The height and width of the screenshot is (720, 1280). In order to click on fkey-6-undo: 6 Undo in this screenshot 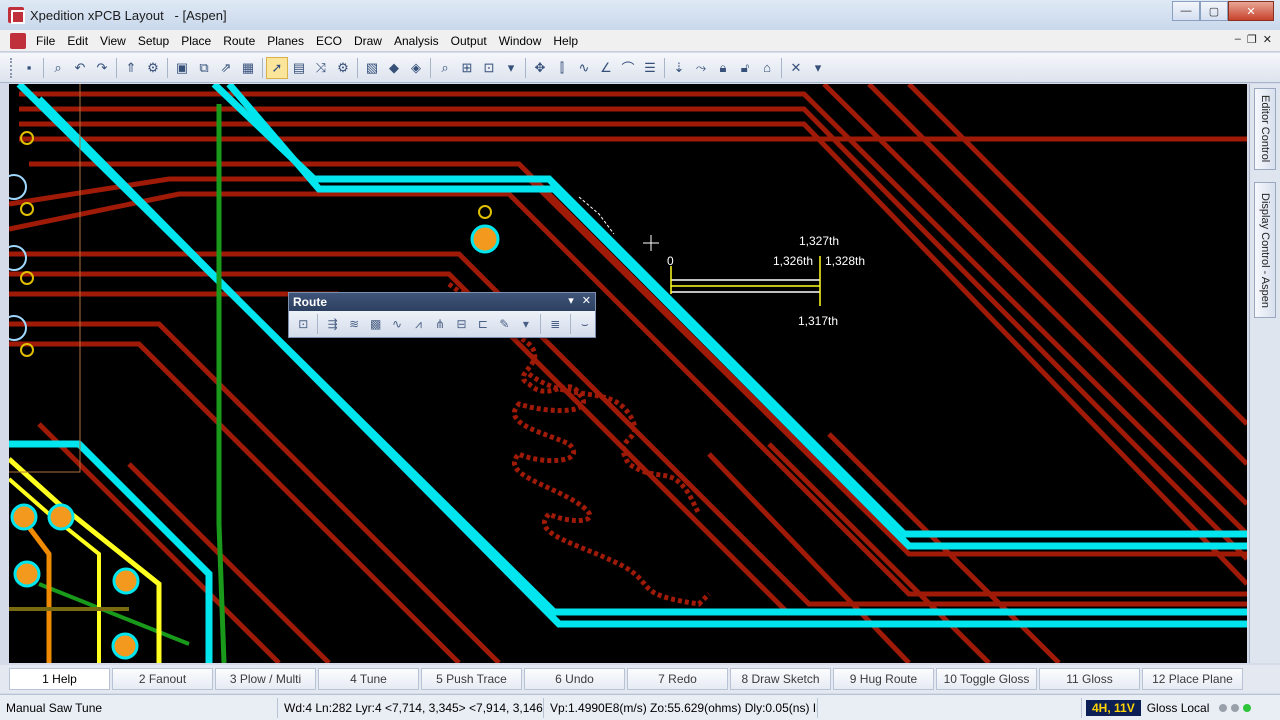, I will do `click(574, 679)`.